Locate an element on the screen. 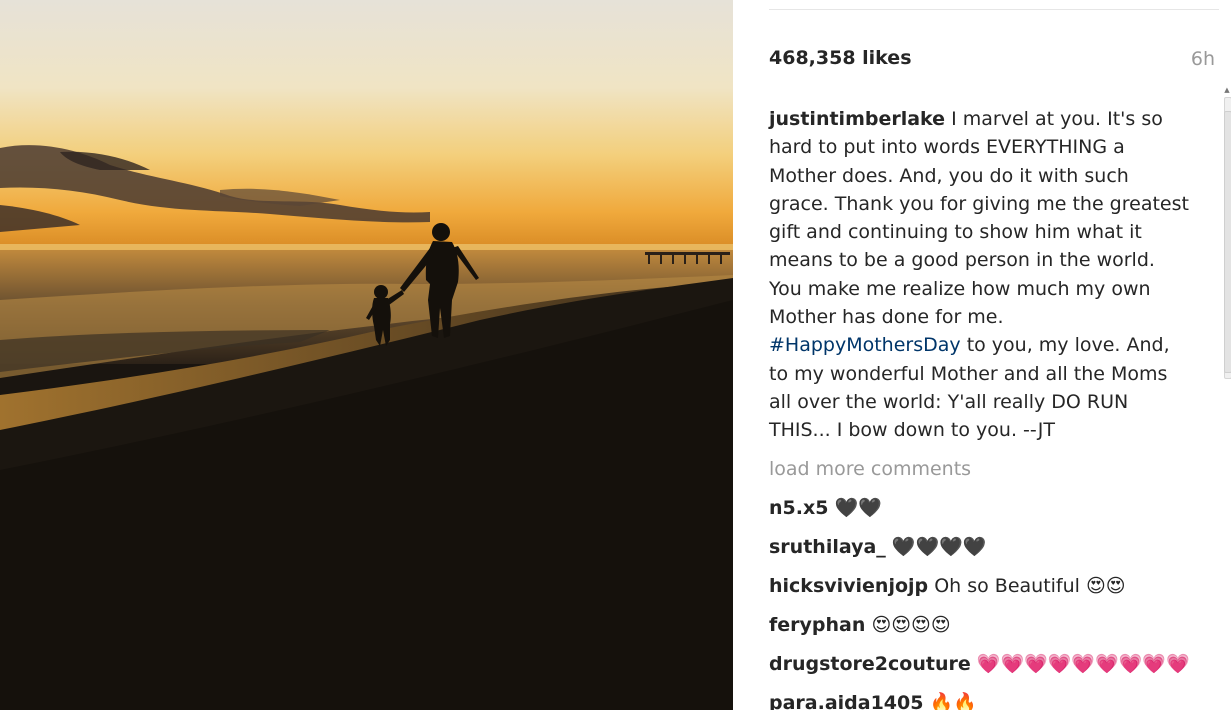  scroll-up-arrow-icon: ▲ is located at coordinates (1227, 90).